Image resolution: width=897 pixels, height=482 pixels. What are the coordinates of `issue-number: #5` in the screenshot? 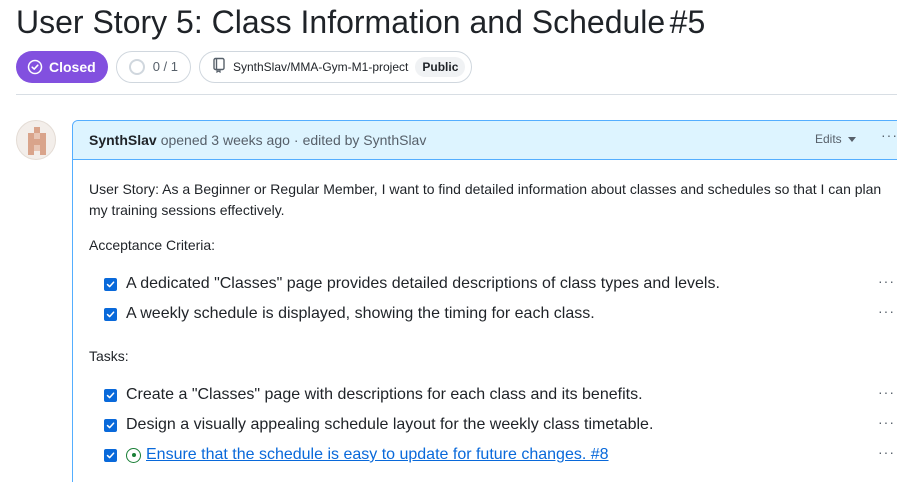 It's located at (687, 22).